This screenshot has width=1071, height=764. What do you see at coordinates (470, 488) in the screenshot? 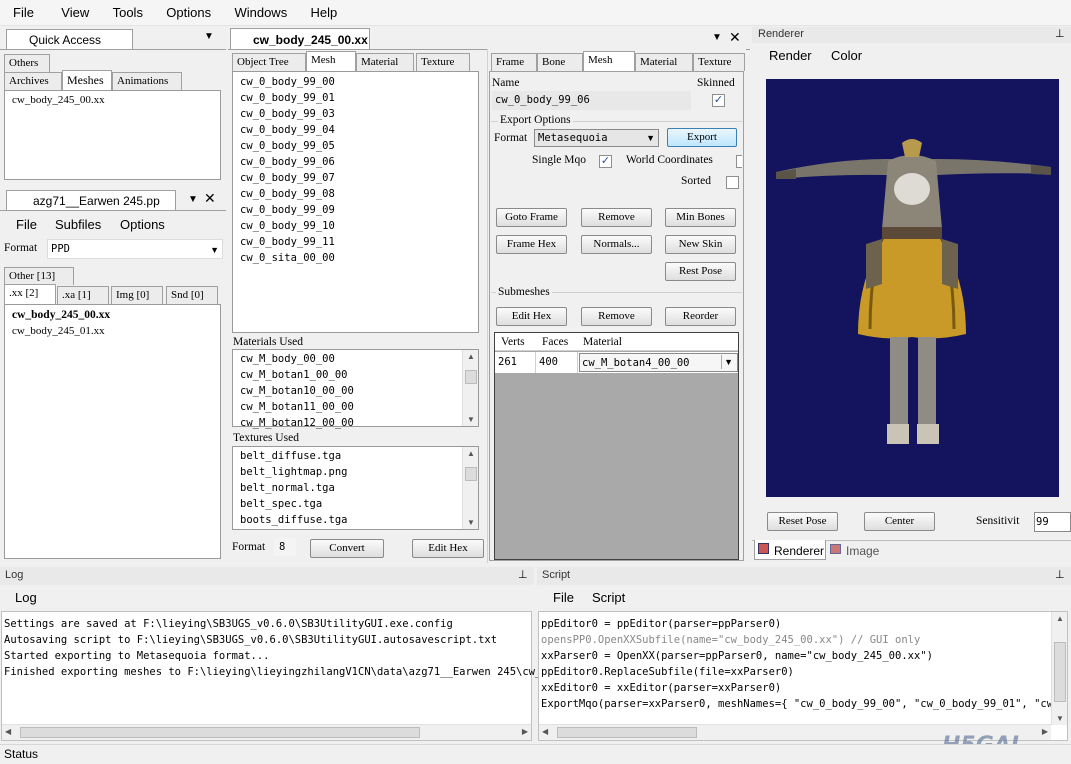
I see `textures-scrollbar: ▲ ▼` at bounding box center [470, 488].